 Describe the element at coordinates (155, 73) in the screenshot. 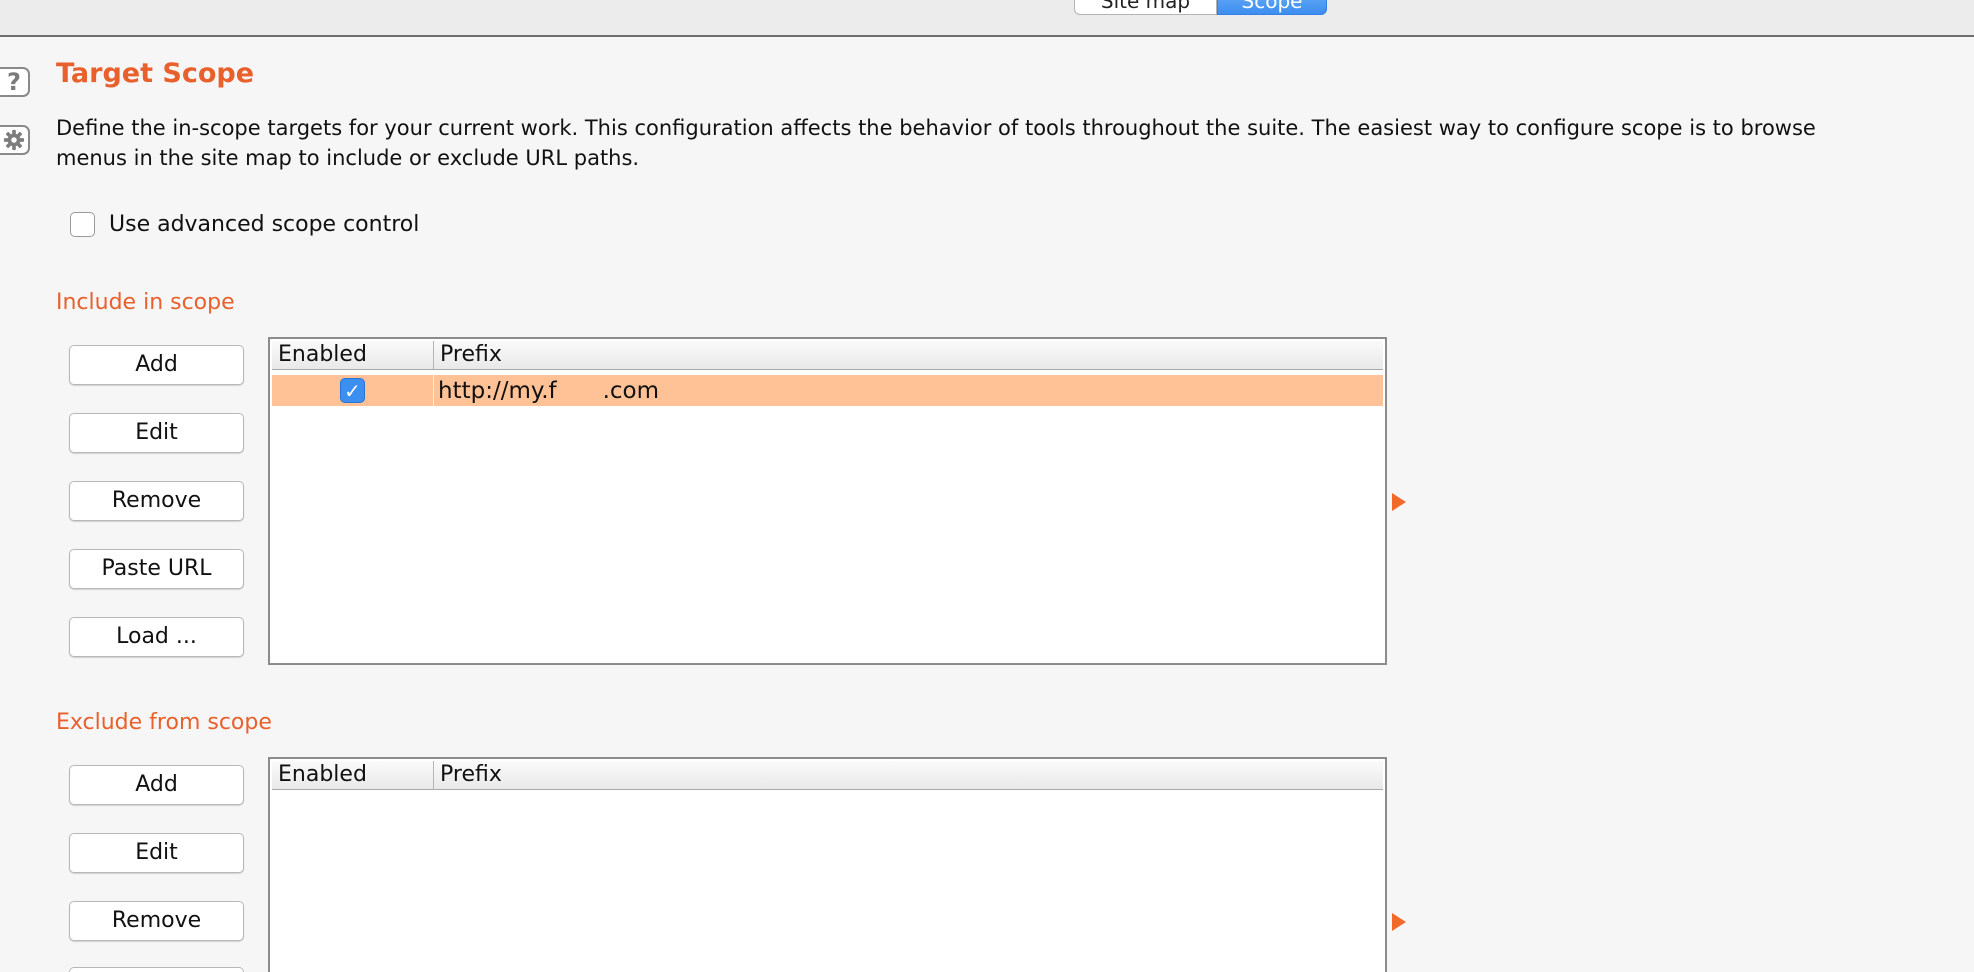

I see `page-title: Target Scope` at that location.